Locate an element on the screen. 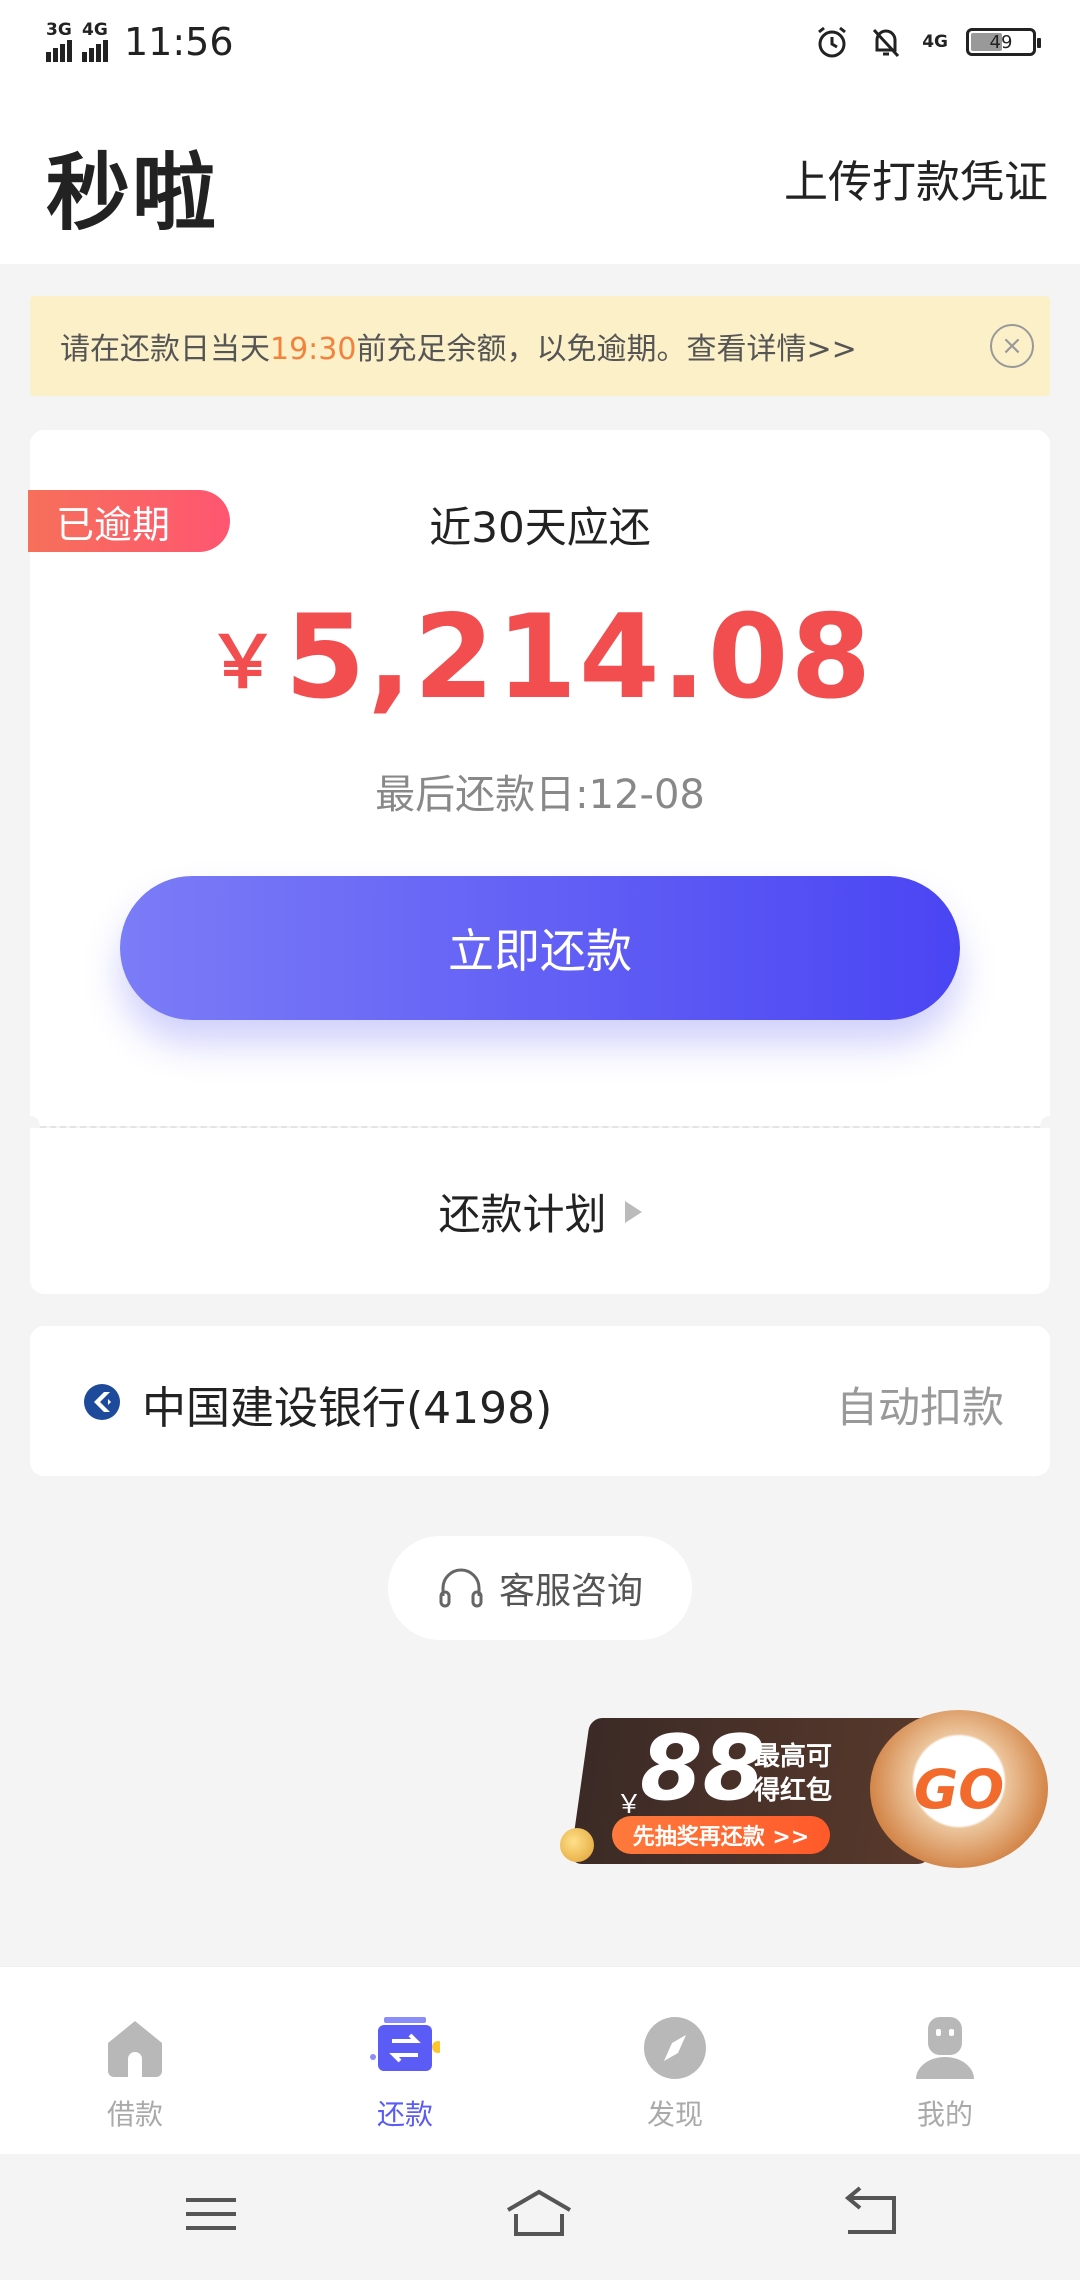 The height and width of the screenshot is (2280, 1080). notice-text-before: 请在还款日当天 is located at coordinates (165, 349).